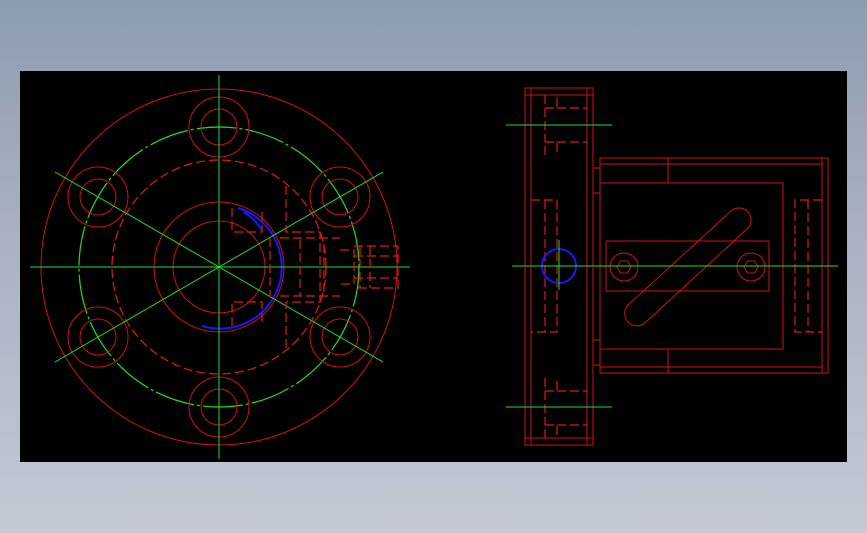  What do you see at coordinates (688, 267) in the screenshot?
I see `angled-slot` at bounding box center [688, 267].